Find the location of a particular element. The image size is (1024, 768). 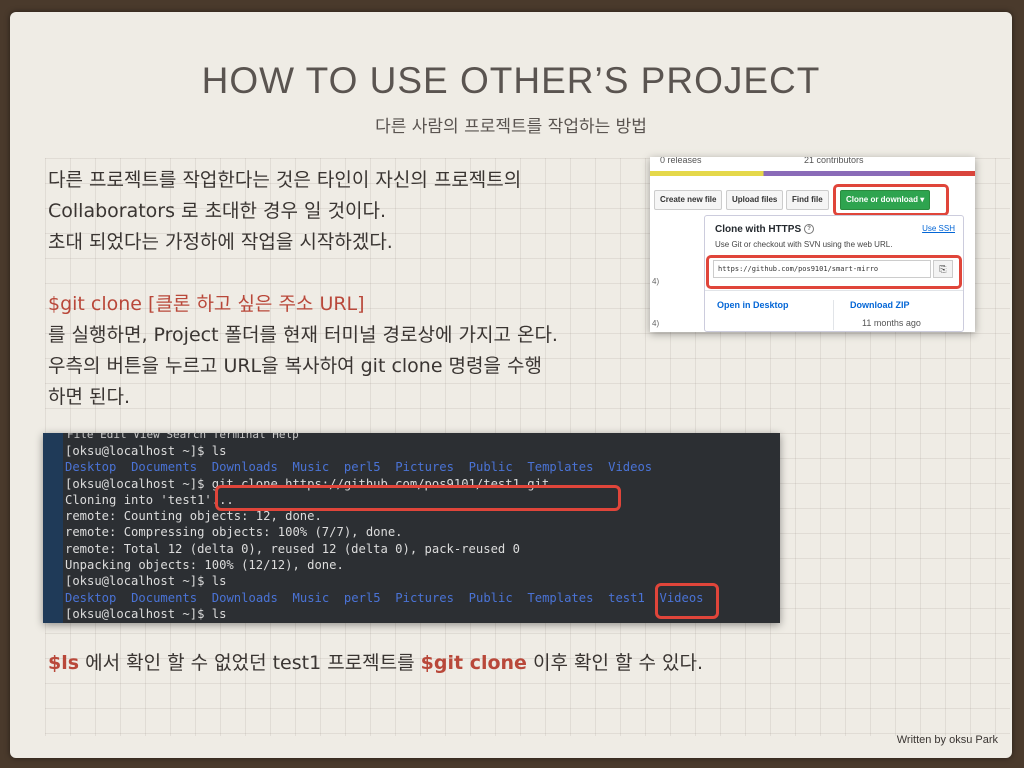

find-file-button: Find file is located at coordinates (807, 200).